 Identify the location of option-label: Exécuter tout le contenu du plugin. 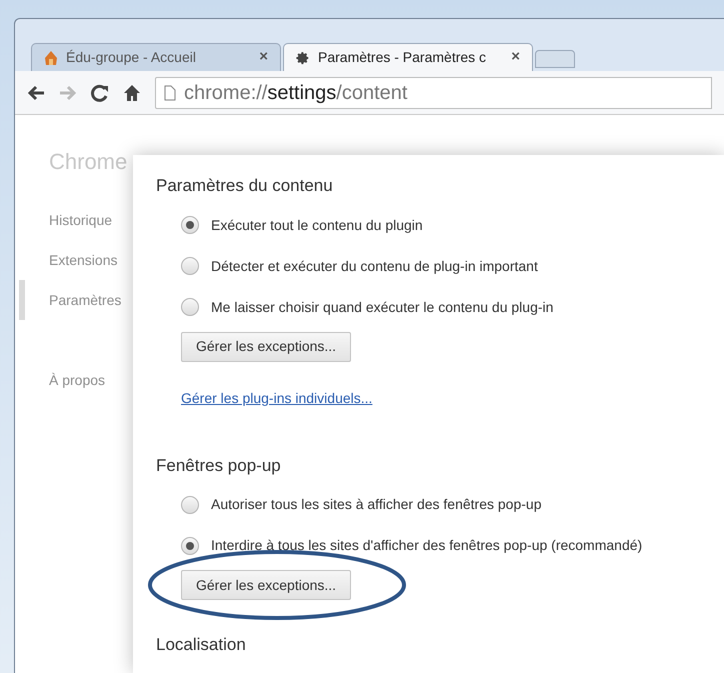
(317, 225).